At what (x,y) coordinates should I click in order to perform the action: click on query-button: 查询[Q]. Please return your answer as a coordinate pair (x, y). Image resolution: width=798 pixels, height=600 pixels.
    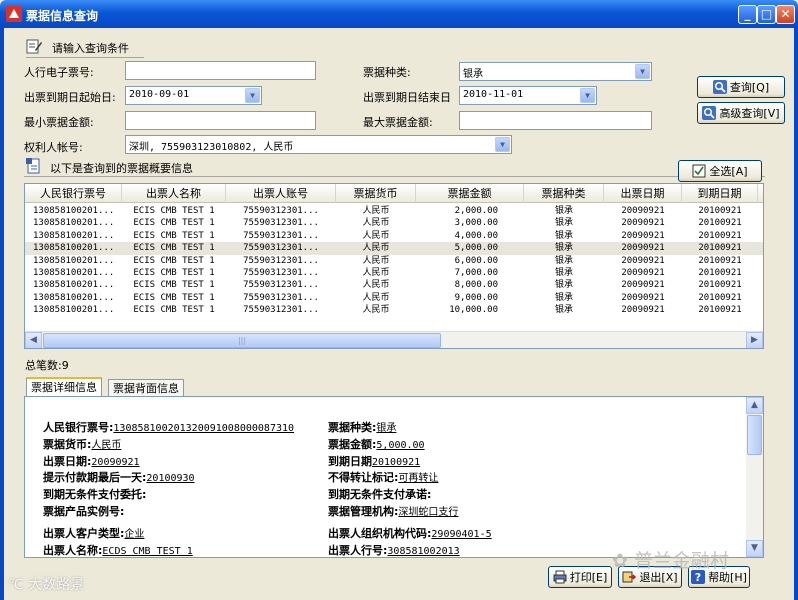
    Looking at the image, I should click on (741, 87).